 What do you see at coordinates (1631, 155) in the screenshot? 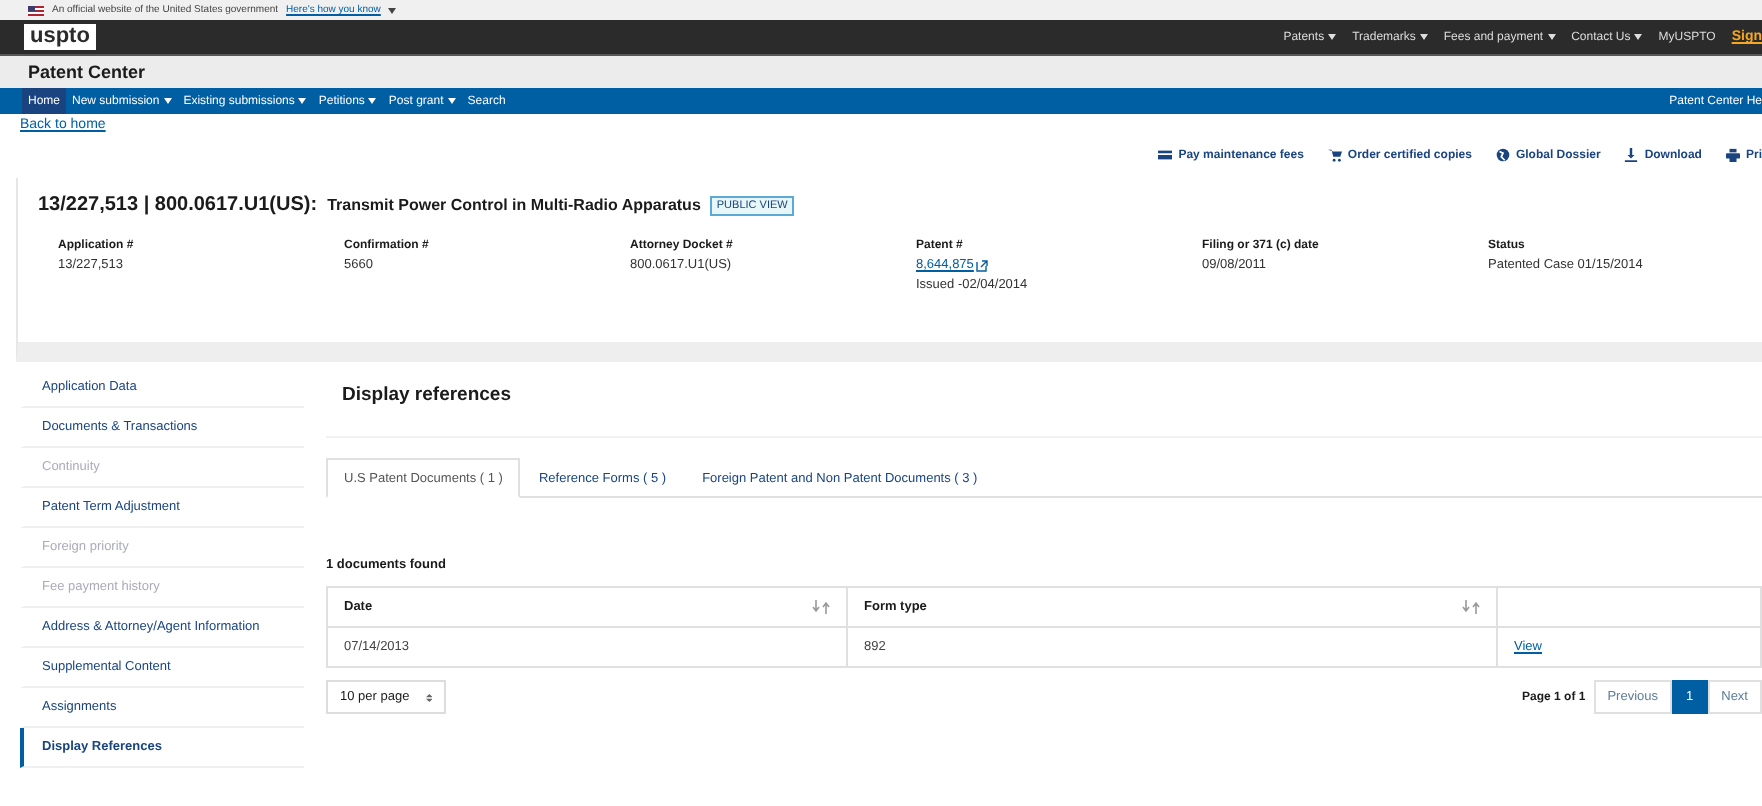
I see `download-icon` at bounding box center [1631, 155].